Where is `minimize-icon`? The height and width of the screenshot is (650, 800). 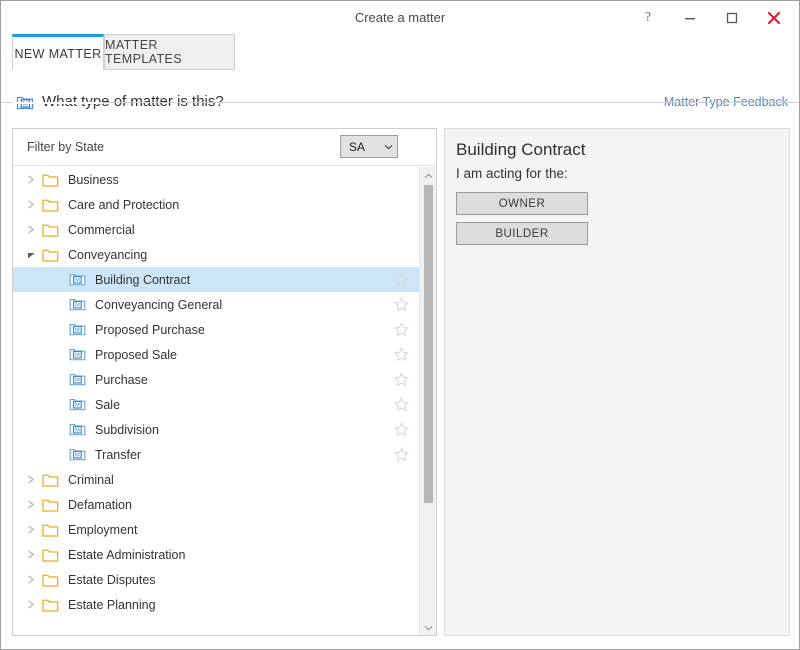
minimize-icon is located at coordinates (690, 18).